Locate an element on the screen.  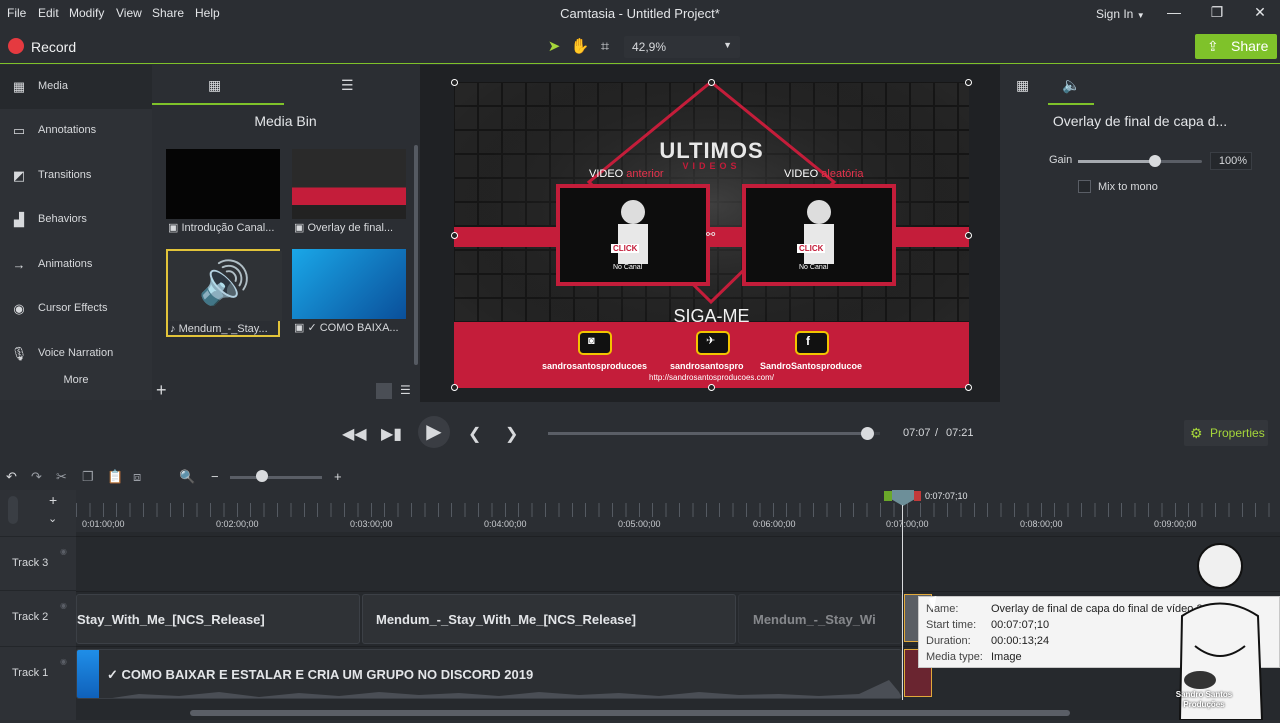
playhead-in-marker is located at coordinates (888, 496).